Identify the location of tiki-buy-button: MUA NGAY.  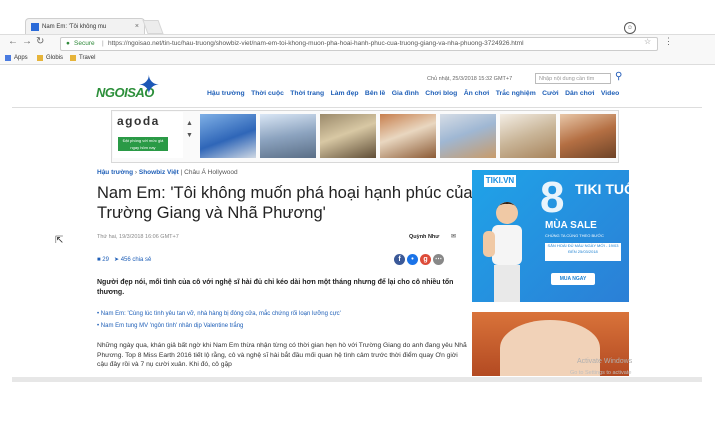
(573, 279).